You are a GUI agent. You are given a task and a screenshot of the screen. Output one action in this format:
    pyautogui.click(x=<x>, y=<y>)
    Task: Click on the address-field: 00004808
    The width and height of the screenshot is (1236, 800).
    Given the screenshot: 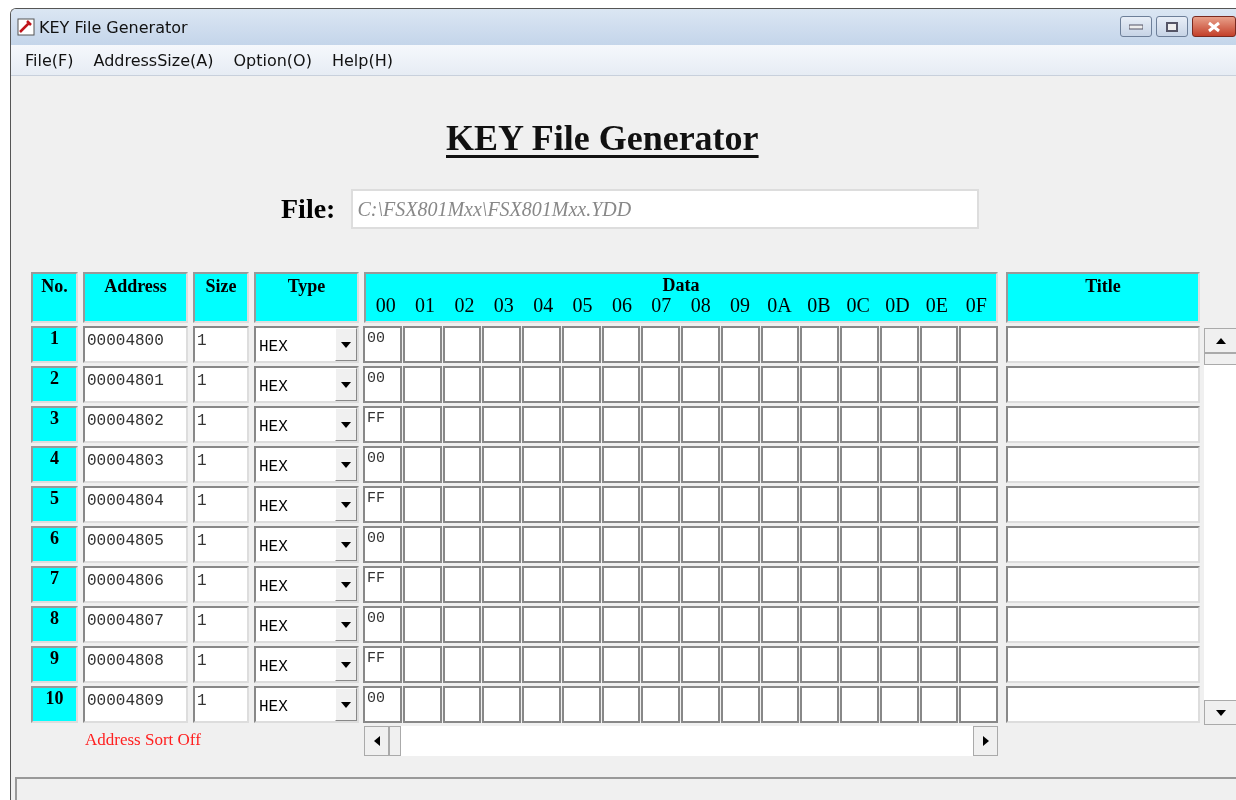 What is the action you would take?
    pyautogui.click(x=135, y=664)
    